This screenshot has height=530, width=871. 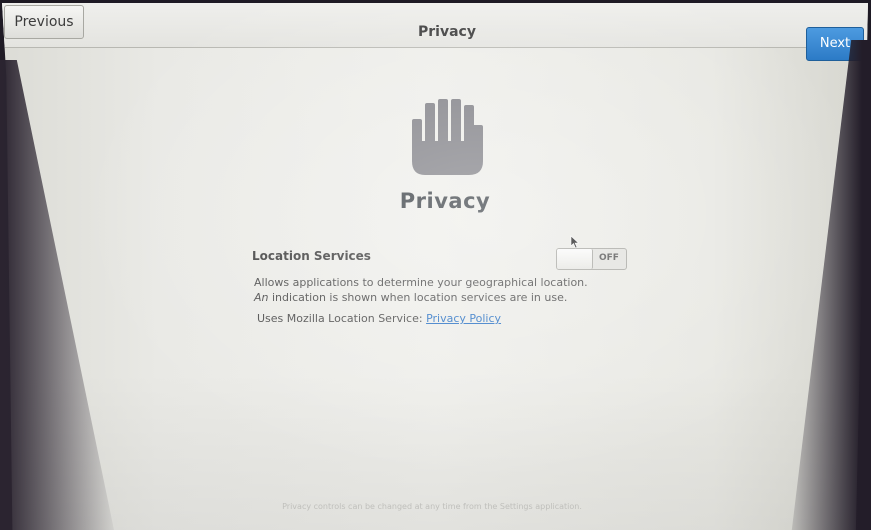 I want to click on toggle-state-label: OFF, so click(x=609, y=258).